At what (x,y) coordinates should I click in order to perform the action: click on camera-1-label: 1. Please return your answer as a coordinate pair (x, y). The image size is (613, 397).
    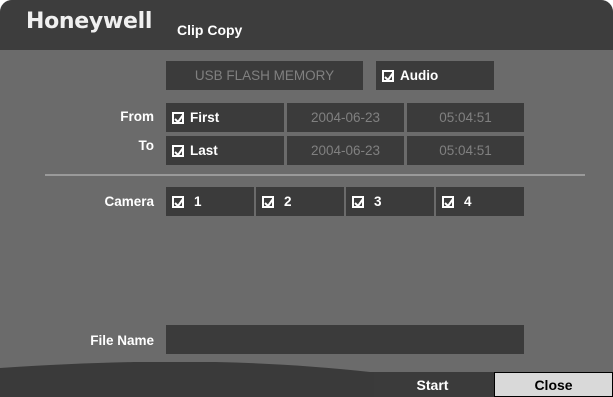
    Looking at the image, I should click on (198, 201).